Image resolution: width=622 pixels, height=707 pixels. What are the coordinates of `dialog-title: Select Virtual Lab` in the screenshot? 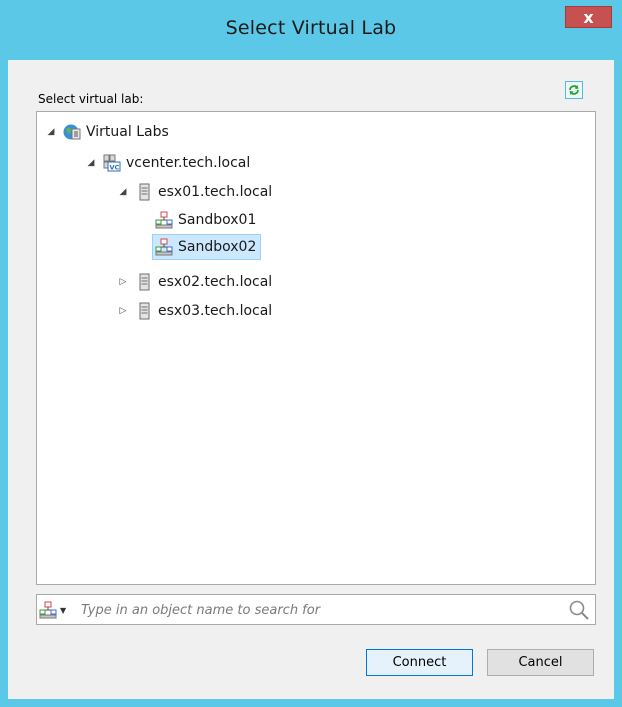 It's located at (311, 28).